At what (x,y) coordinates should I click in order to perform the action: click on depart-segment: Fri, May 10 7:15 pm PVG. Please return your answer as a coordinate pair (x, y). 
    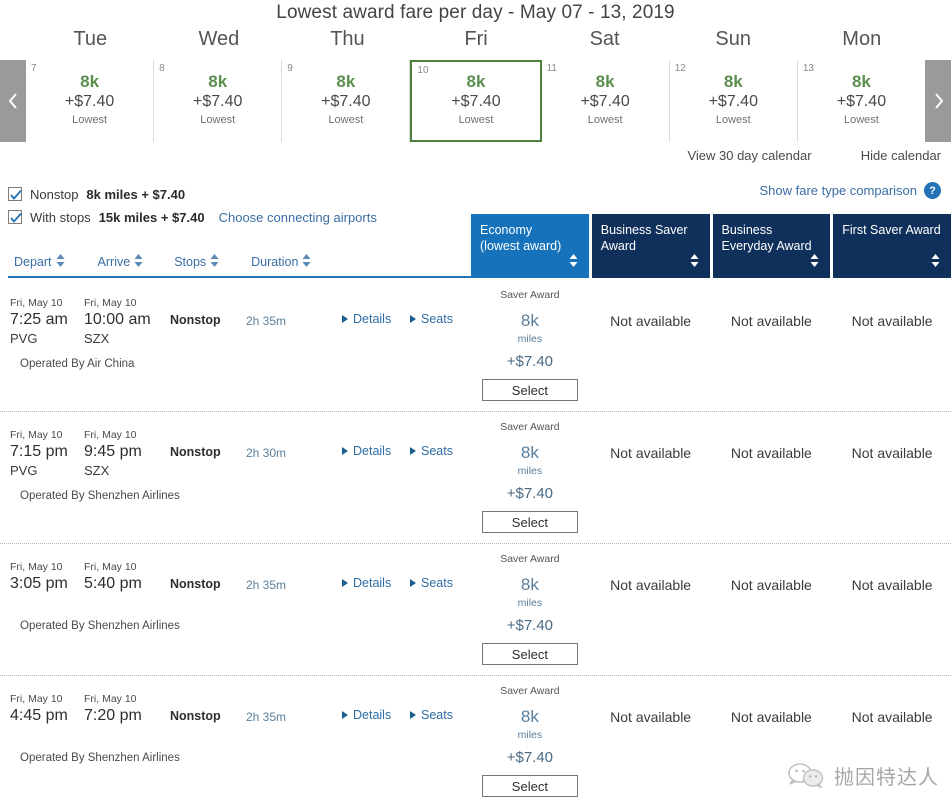
    Looking at the image, I should click on (39, 453).